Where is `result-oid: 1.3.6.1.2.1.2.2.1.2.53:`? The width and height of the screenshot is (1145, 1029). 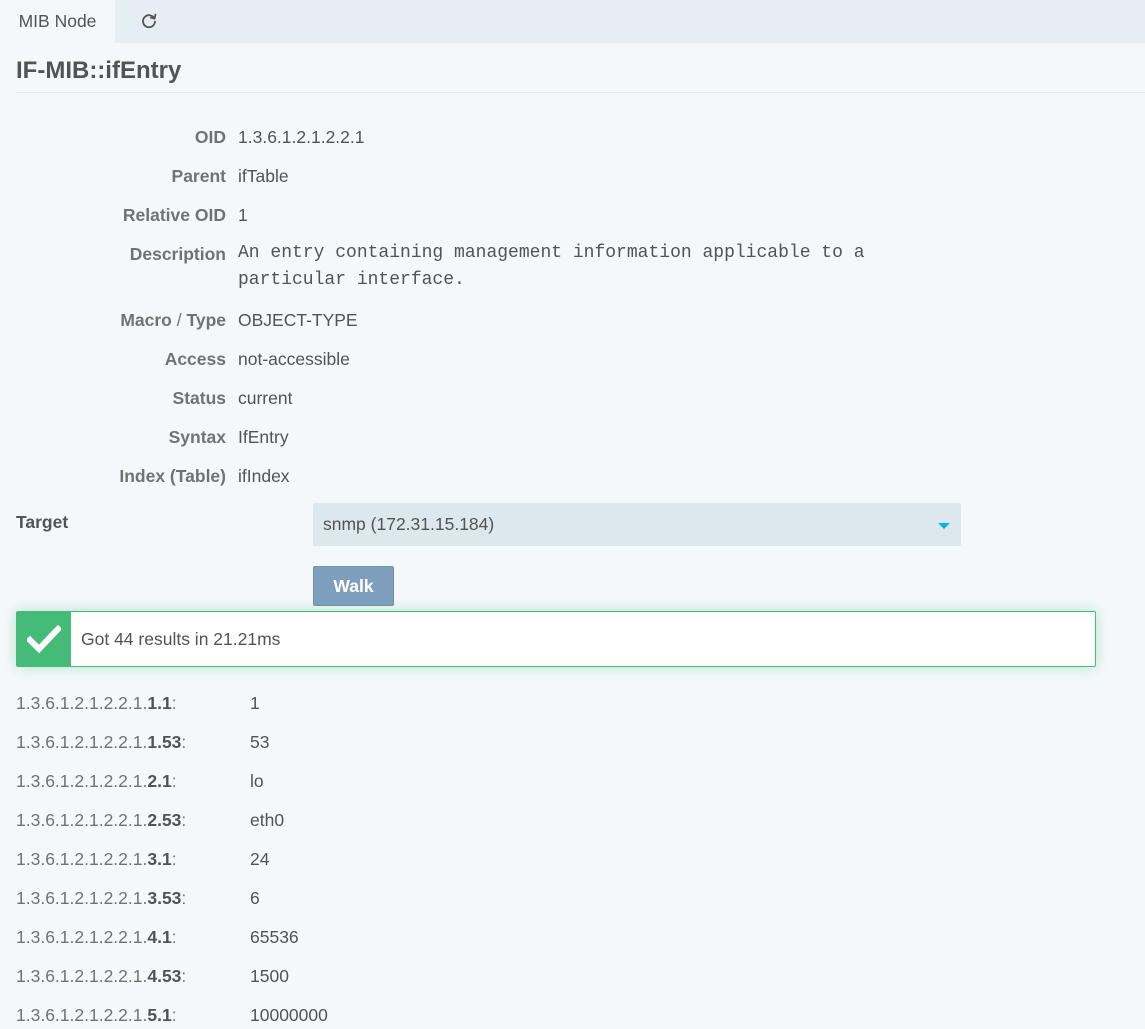 result-oid: 1.3.6.1.2.1.2.2.1.2.53: is located at coordinates (101, 820).